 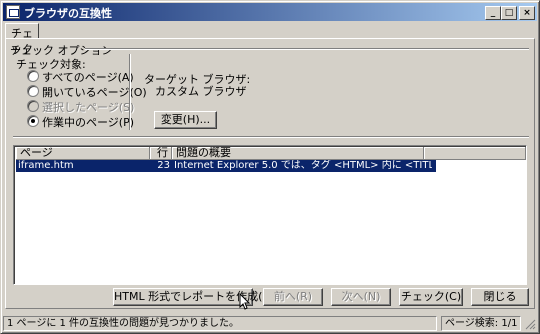 What do you see at coordinates (307, 49) in the screenshot?
I see `group-divider` at bounding box center [307, 49].